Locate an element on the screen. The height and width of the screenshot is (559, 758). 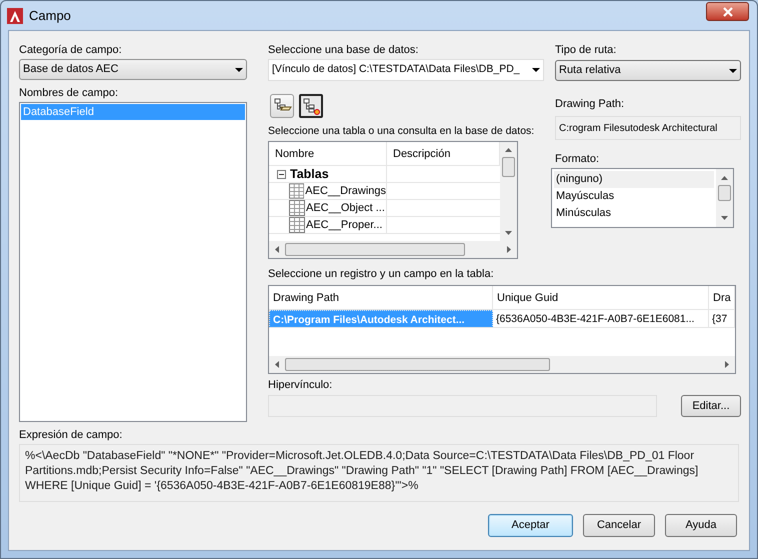
app-logo-icon is located at coordinates (15, 16).